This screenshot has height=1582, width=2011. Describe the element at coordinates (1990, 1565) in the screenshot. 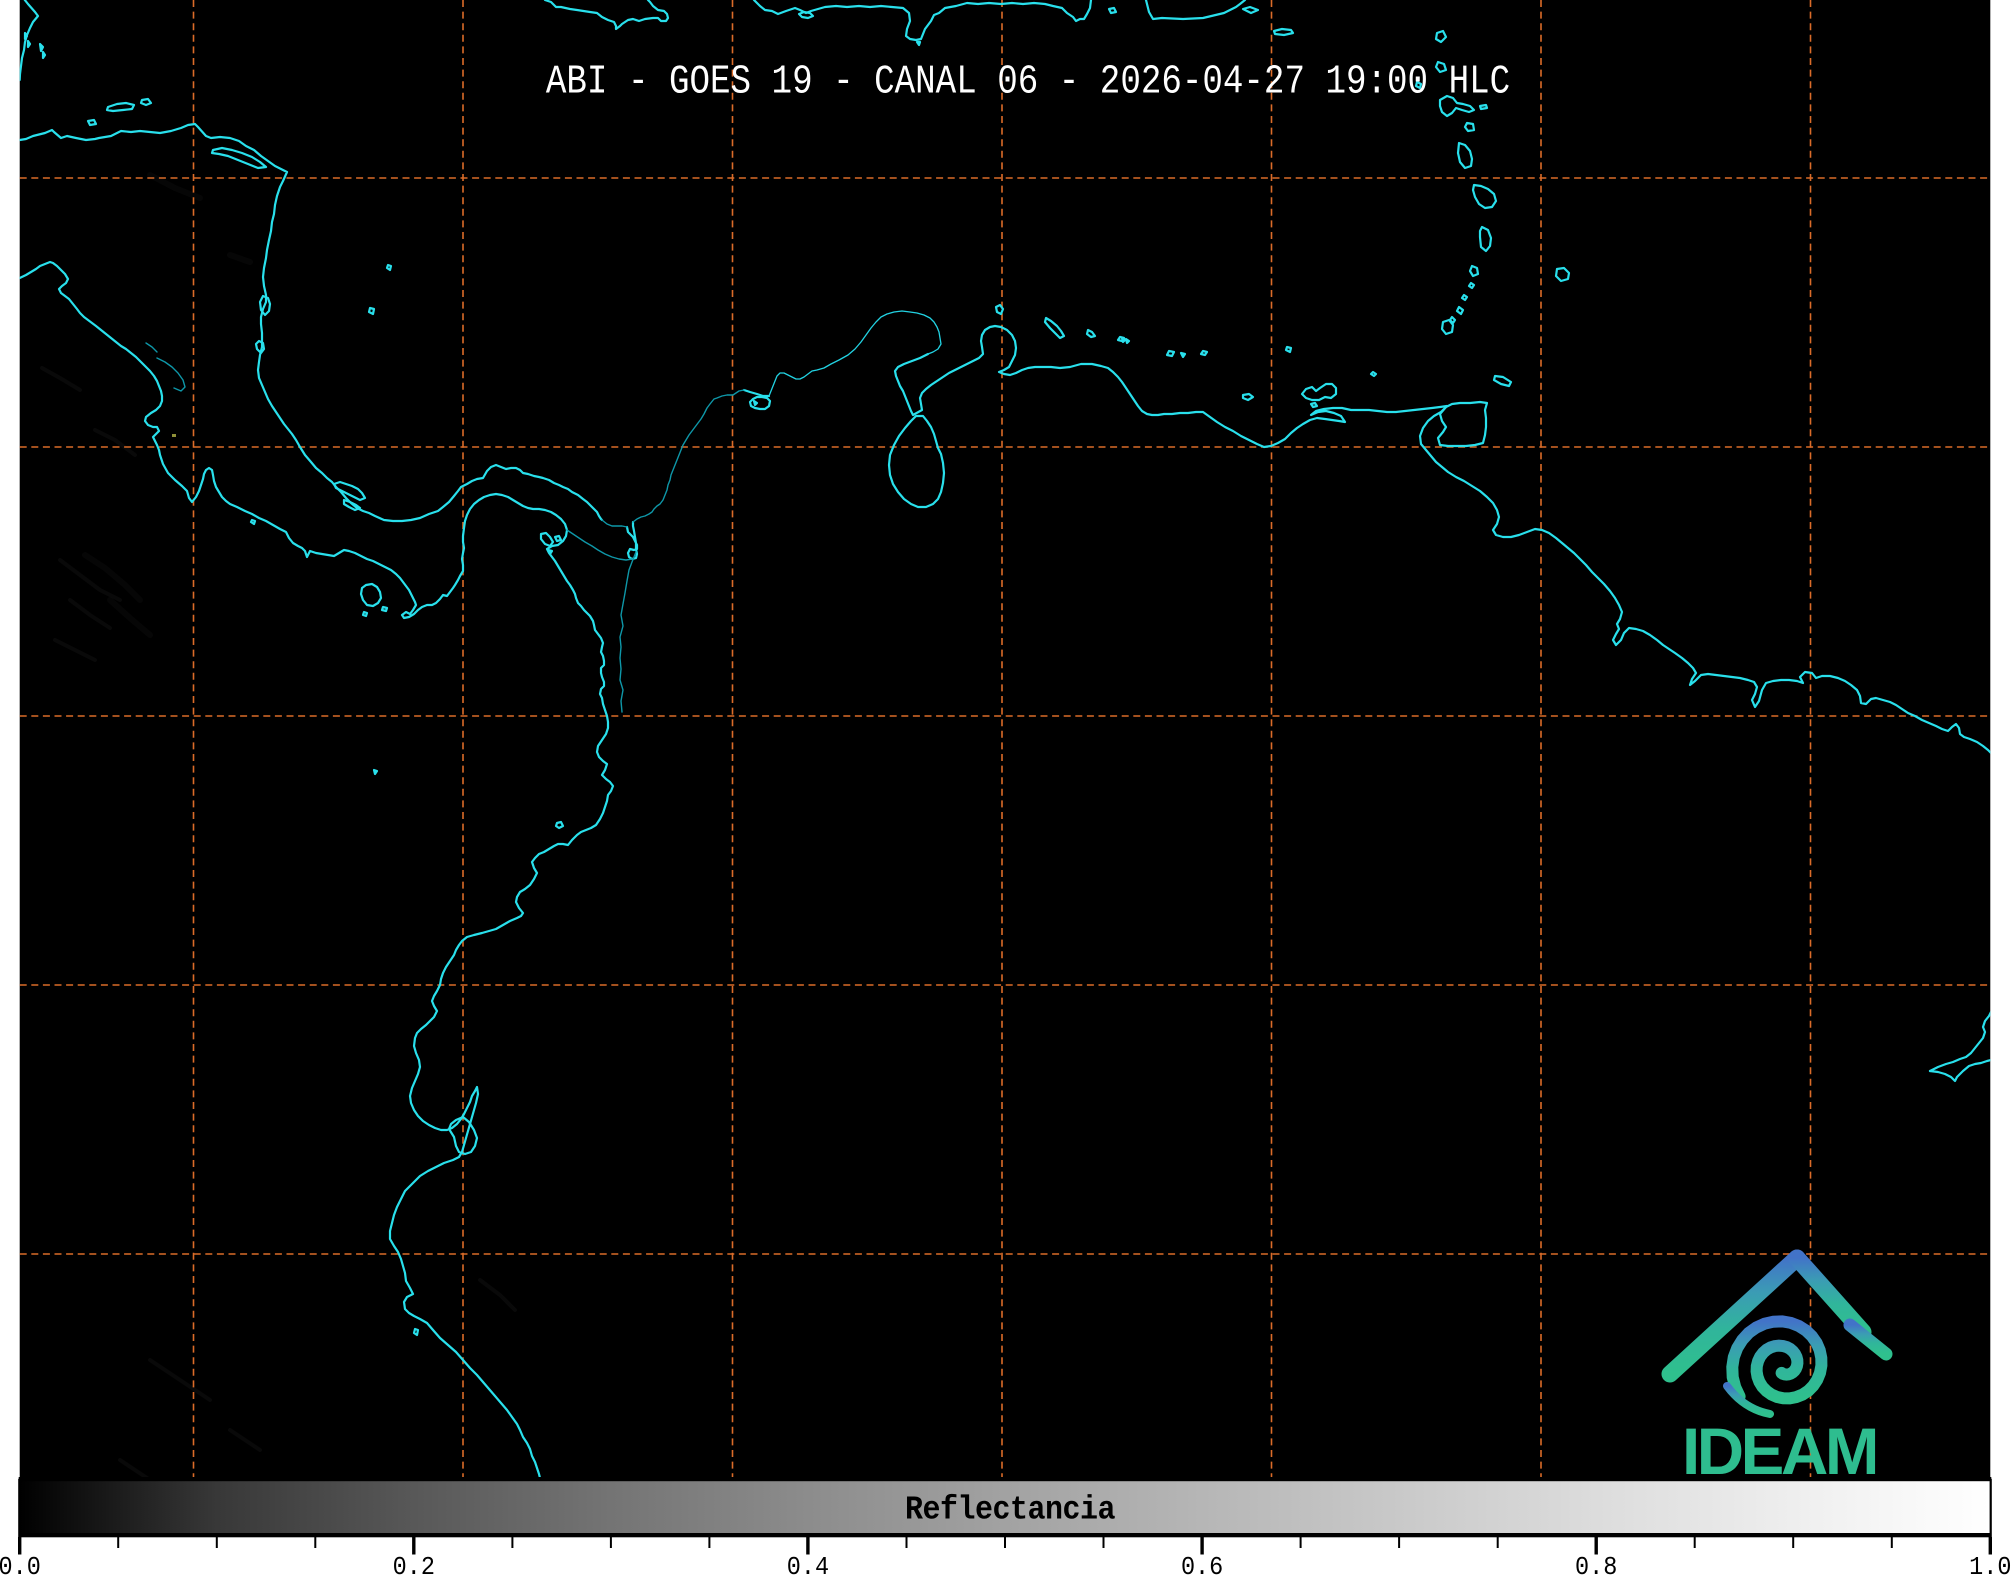

I see `svg-text: 1.0` at that location.